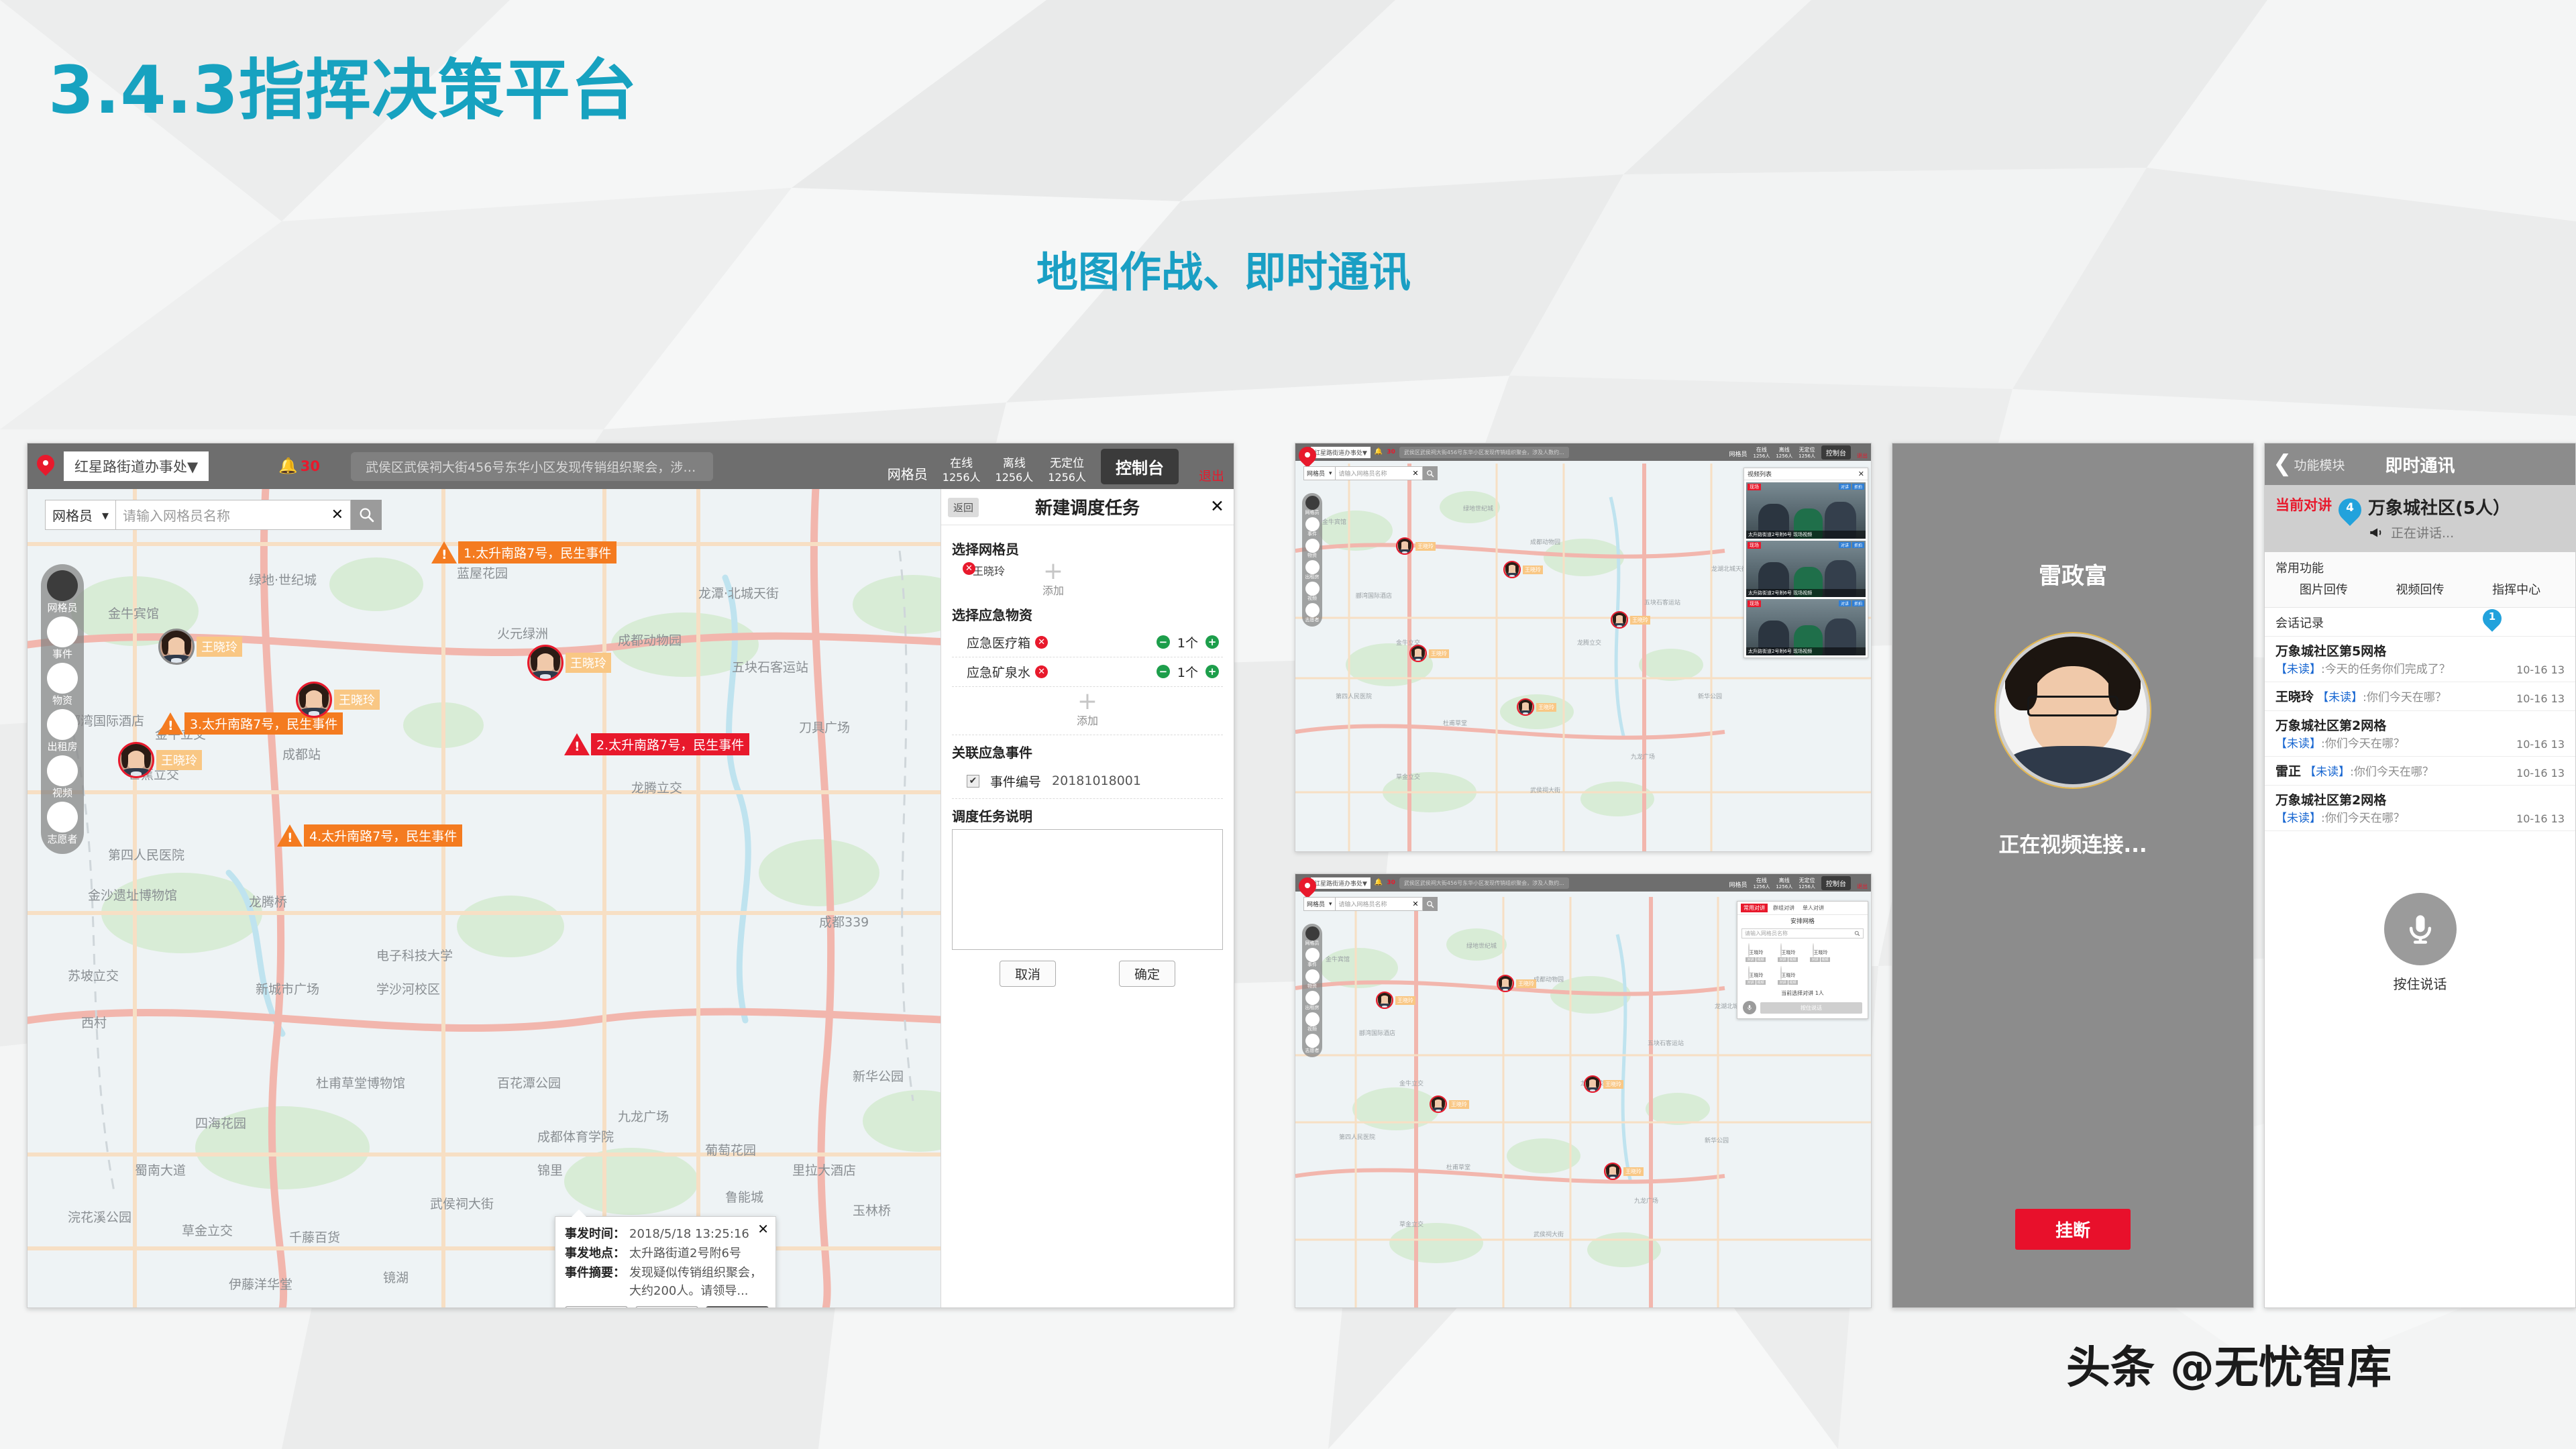  Describe the element at coordinates (299, 466) in the screenshot. I see `notification-bell: 🔔 30` at that location.